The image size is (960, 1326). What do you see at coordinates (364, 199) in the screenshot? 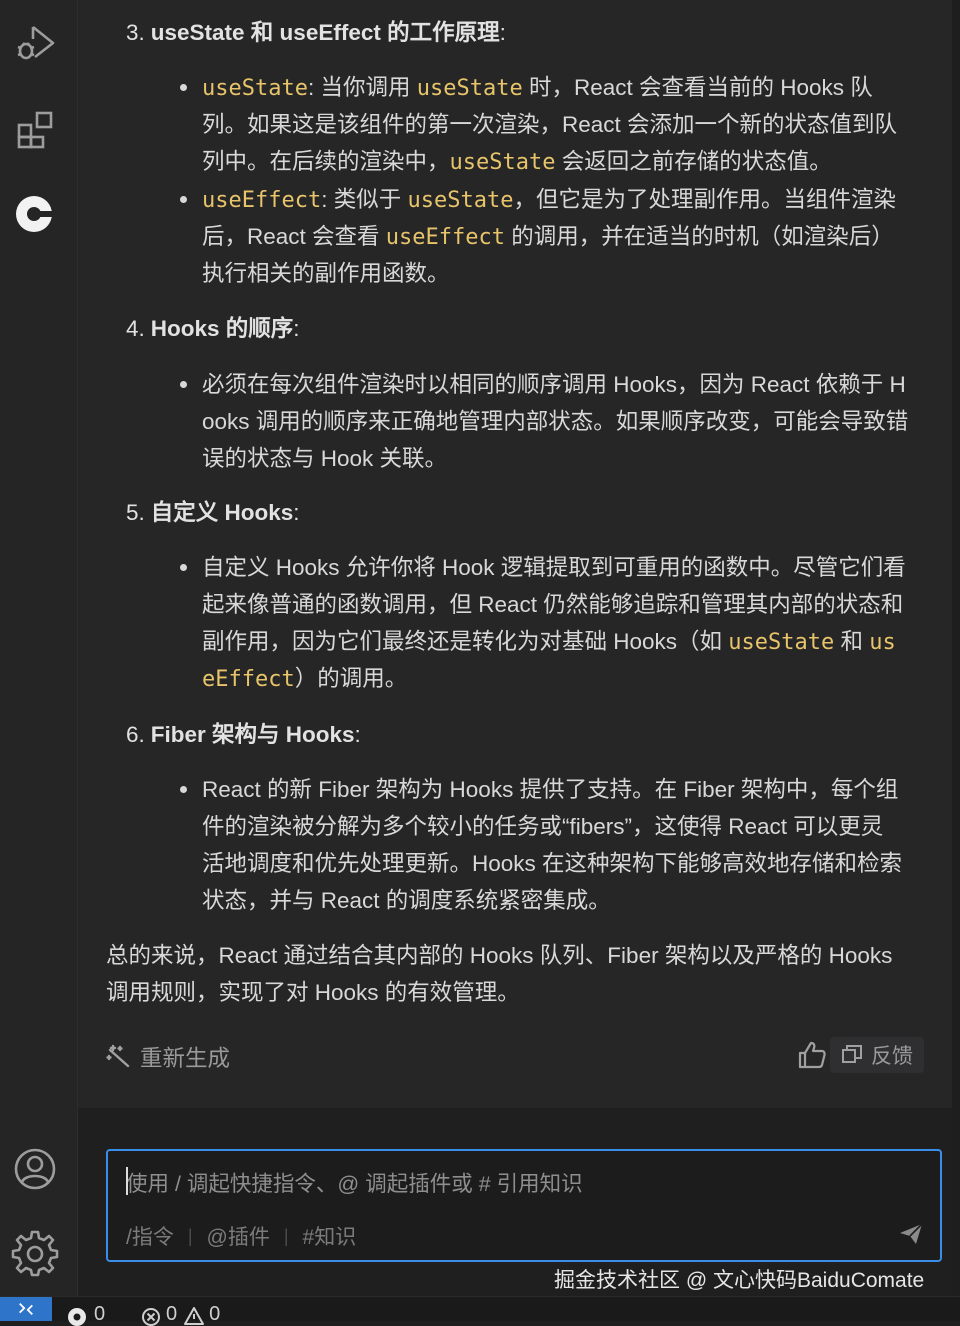
I see `text-run: : 类似于` at bounding box center [364, 199].